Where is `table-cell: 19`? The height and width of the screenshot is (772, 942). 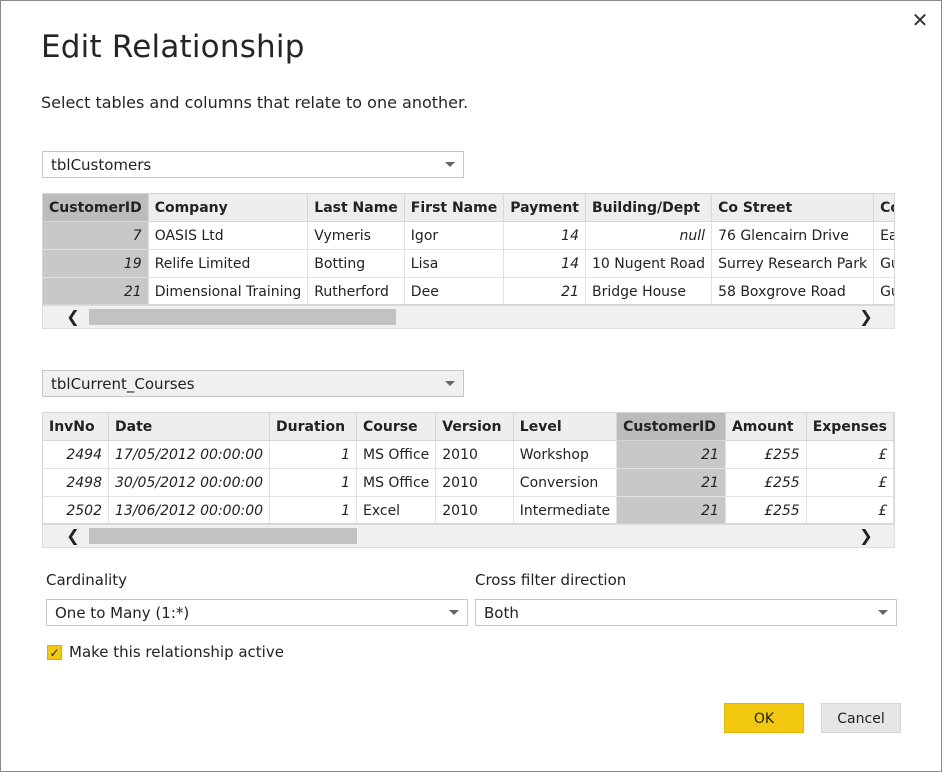 table-cell: 19 is located at coordinates (96, 263).